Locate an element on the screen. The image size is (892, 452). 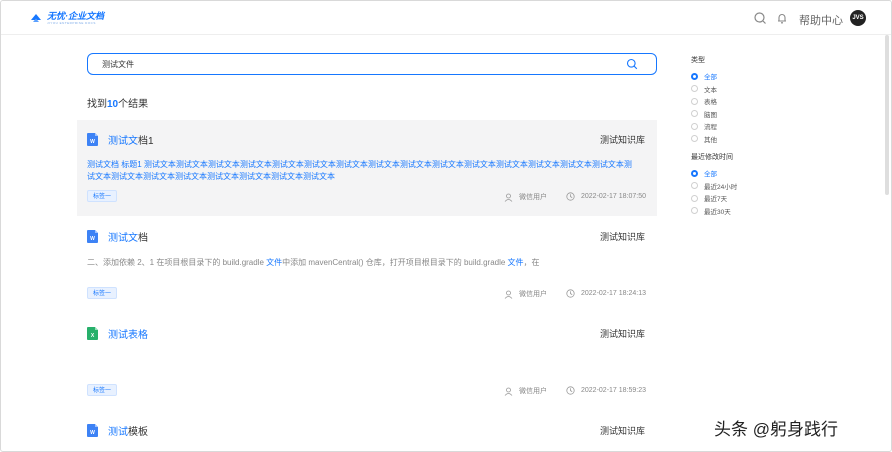
type-option-flow: 流程 is located at coordinates (704, 126).